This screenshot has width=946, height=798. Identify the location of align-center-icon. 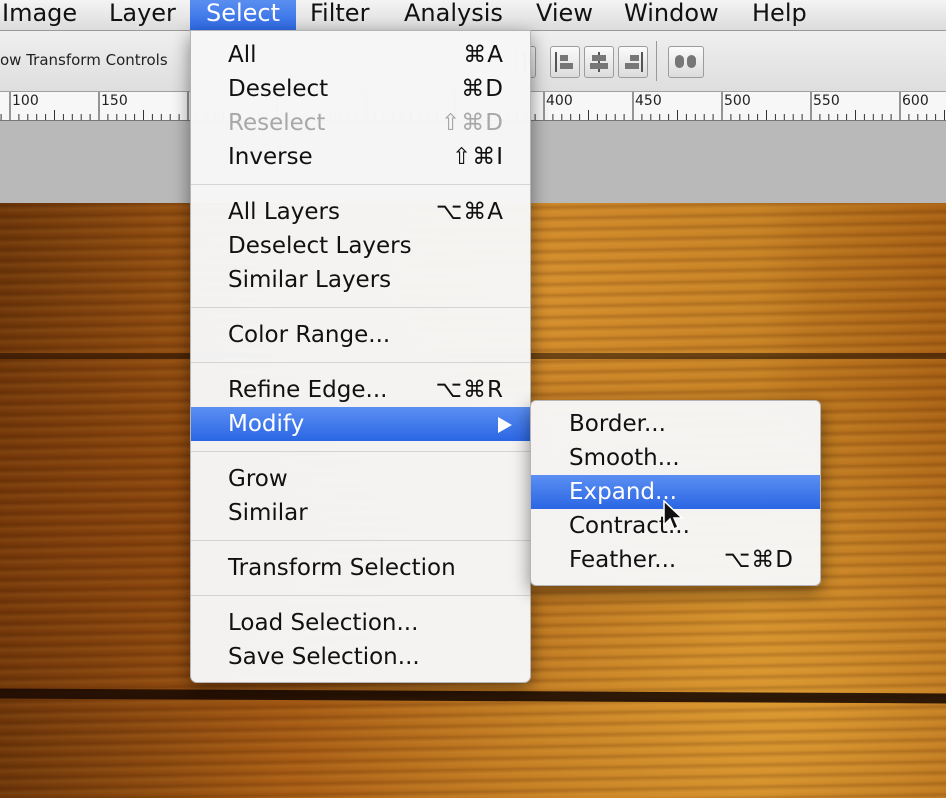
(599, 62).